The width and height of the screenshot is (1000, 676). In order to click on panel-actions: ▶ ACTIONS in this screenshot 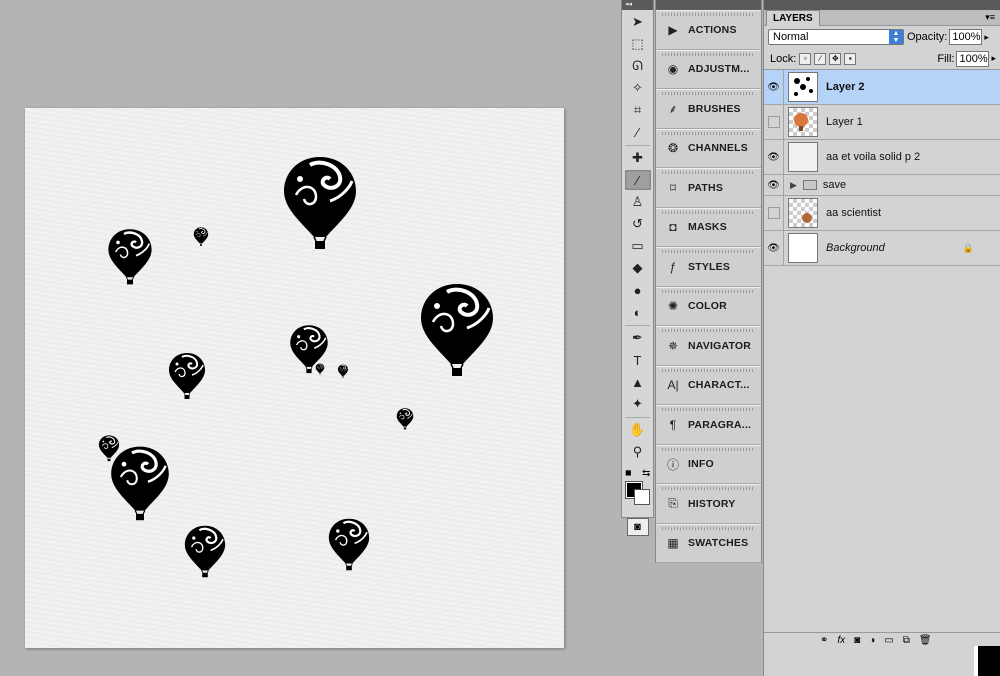, I will do `click(708, 30)`.